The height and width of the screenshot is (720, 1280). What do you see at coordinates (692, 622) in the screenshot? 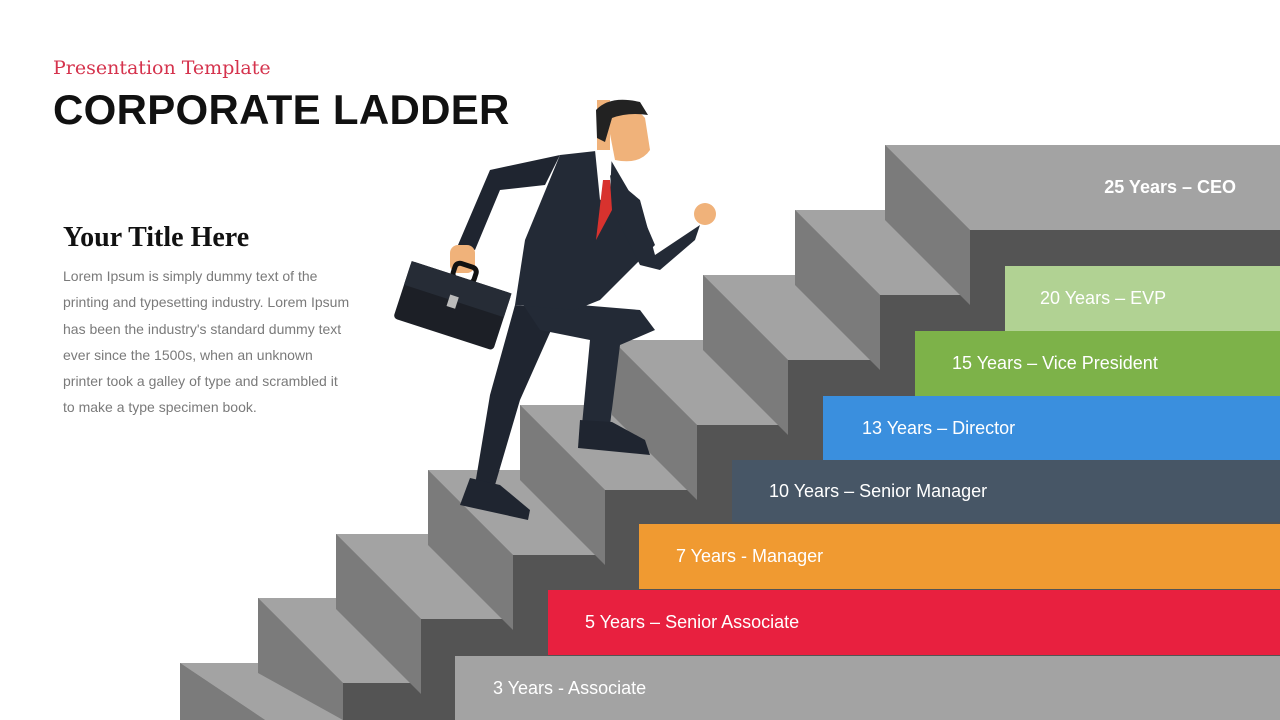
I see `level-label: 5 Years – Senior Associate` at bounding box center [692, 622].